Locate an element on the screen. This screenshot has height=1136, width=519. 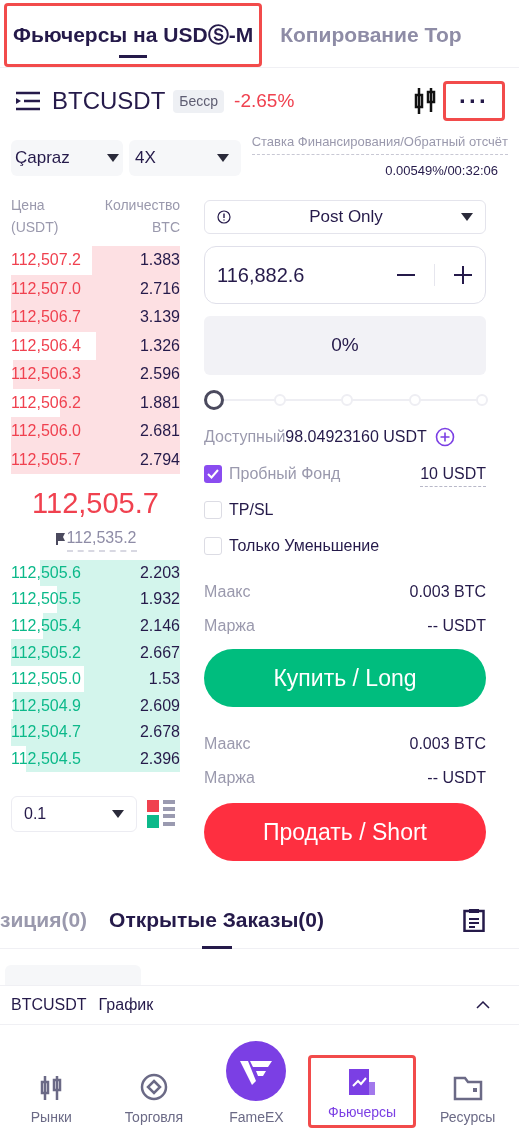
quantity-text: 2.146 is located at coordinates (159, 626).